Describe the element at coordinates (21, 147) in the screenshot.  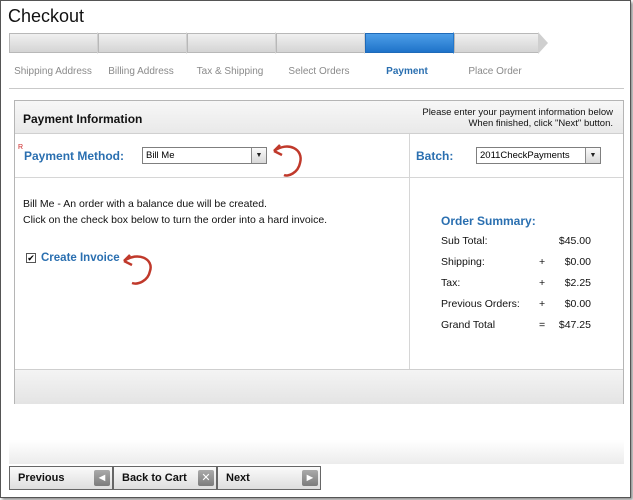
I see `required-marker: R` at that location.